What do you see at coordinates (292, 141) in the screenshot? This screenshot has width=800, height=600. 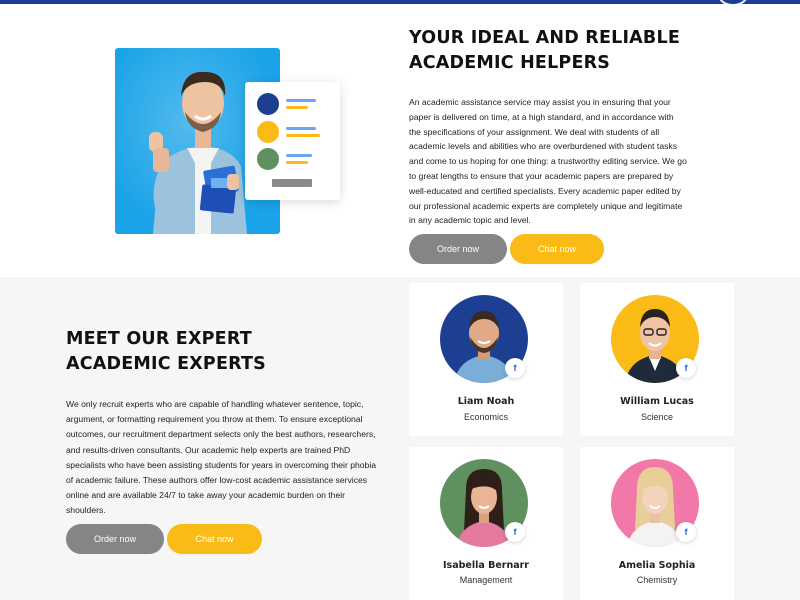 I see `checklist-card` at bounding box center [292, 141].